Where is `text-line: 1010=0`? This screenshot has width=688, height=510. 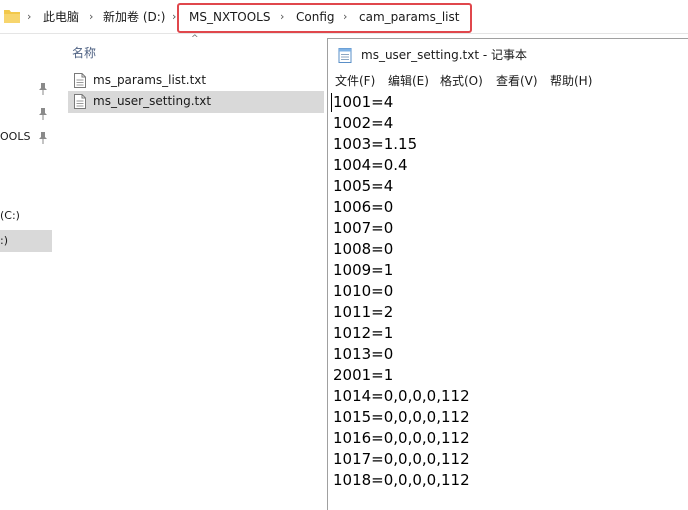
text-line: 1010=0 is located at coordinates (363, 291).